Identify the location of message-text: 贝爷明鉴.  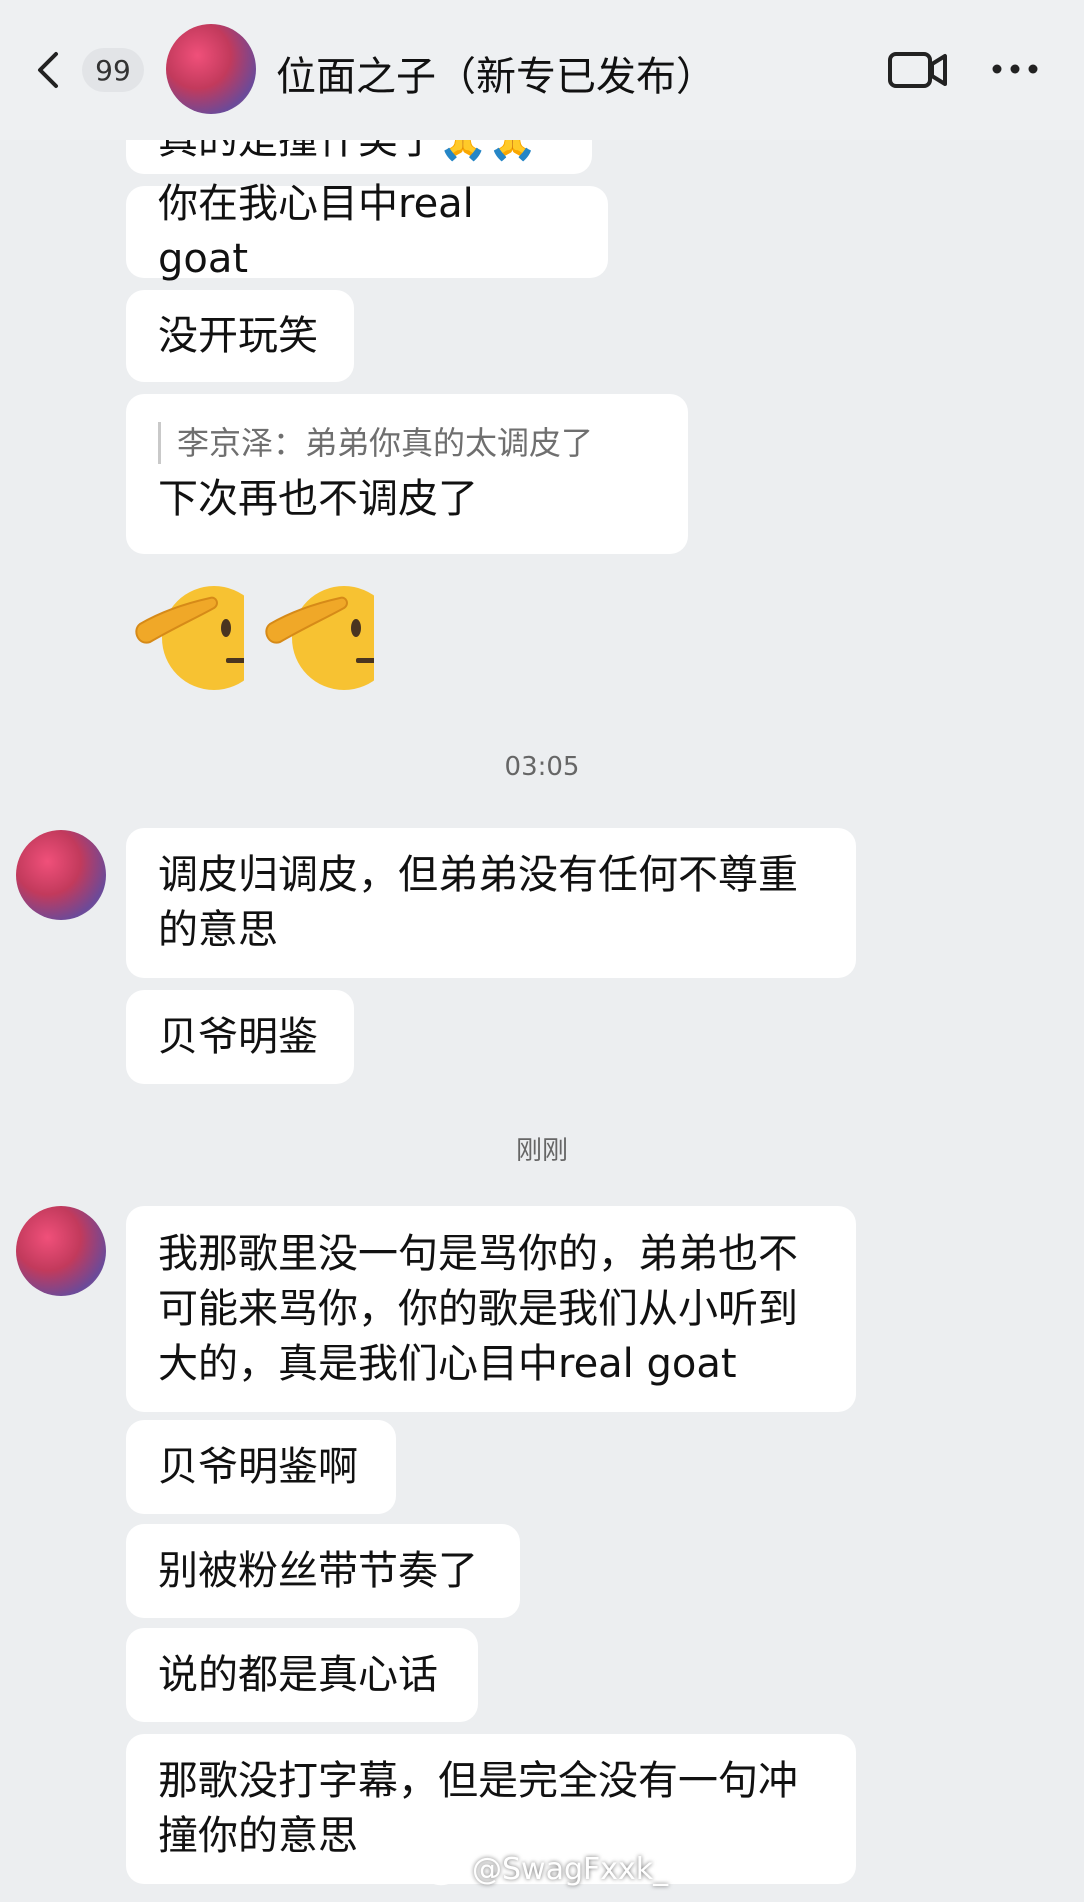
(238, 1036).